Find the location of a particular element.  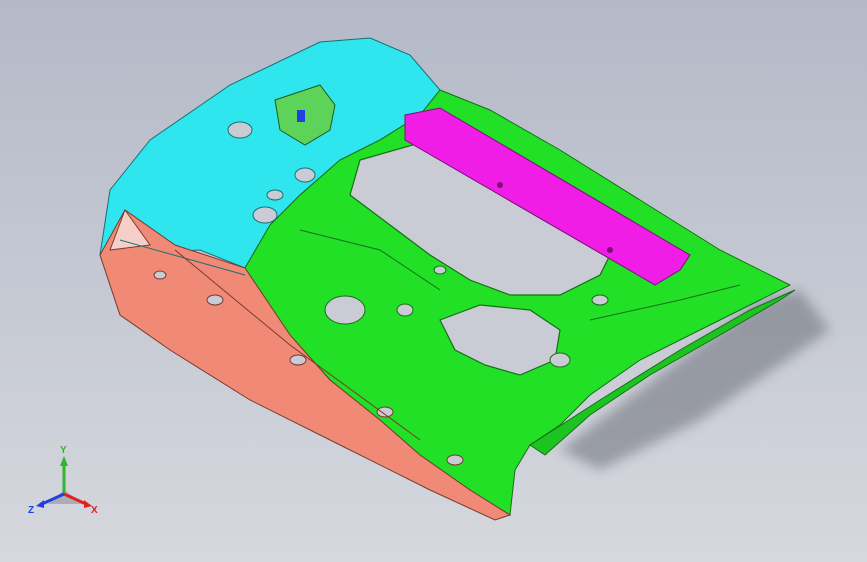

hinge-fastener is located at coordinates (301, 116).